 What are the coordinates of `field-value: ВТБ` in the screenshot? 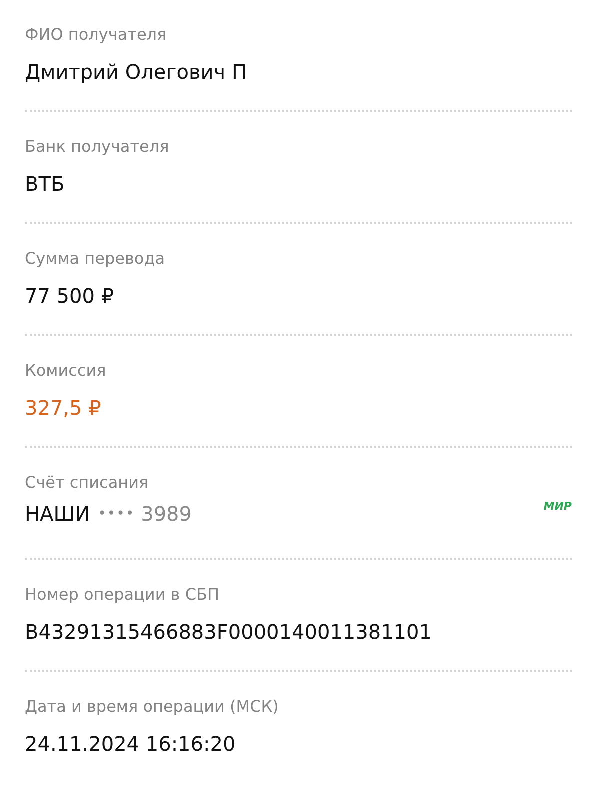 It's located at (45, 184).